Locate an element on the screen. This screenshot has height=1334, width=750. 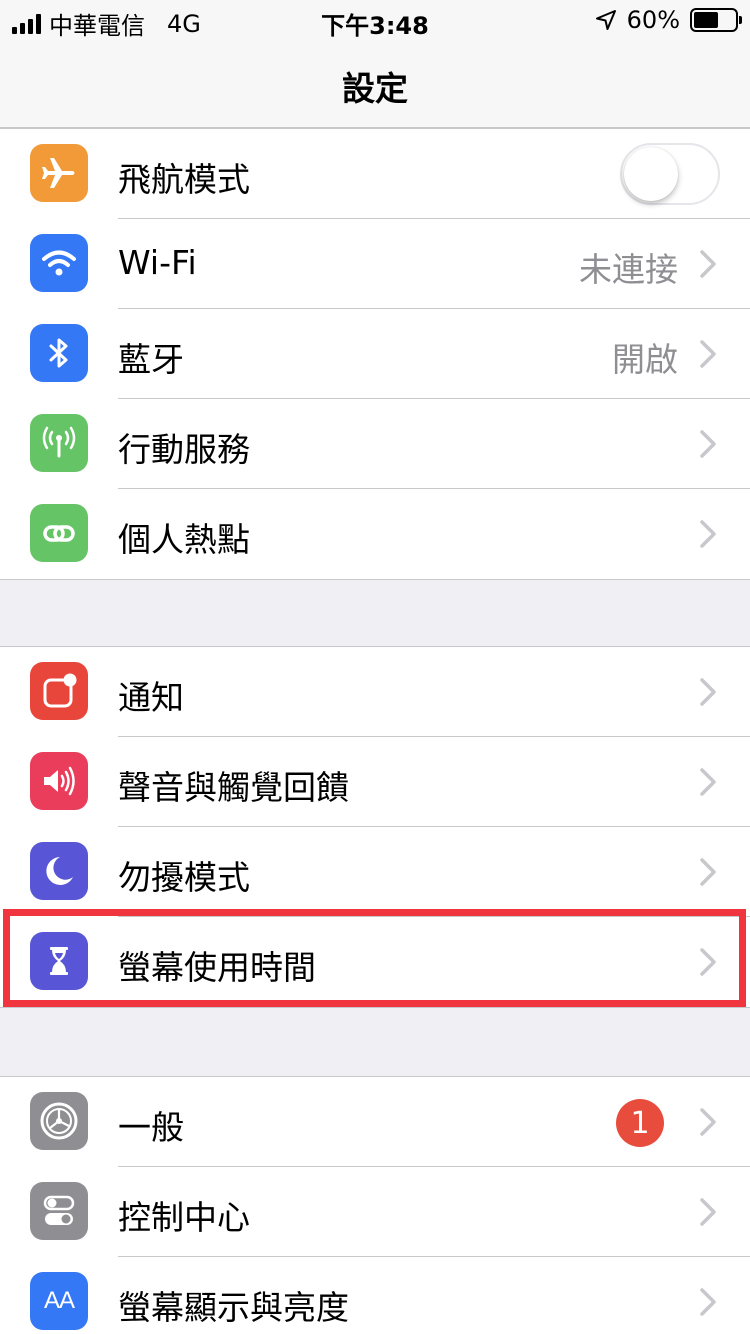
battery-icon is located at coordinates (716, 20).